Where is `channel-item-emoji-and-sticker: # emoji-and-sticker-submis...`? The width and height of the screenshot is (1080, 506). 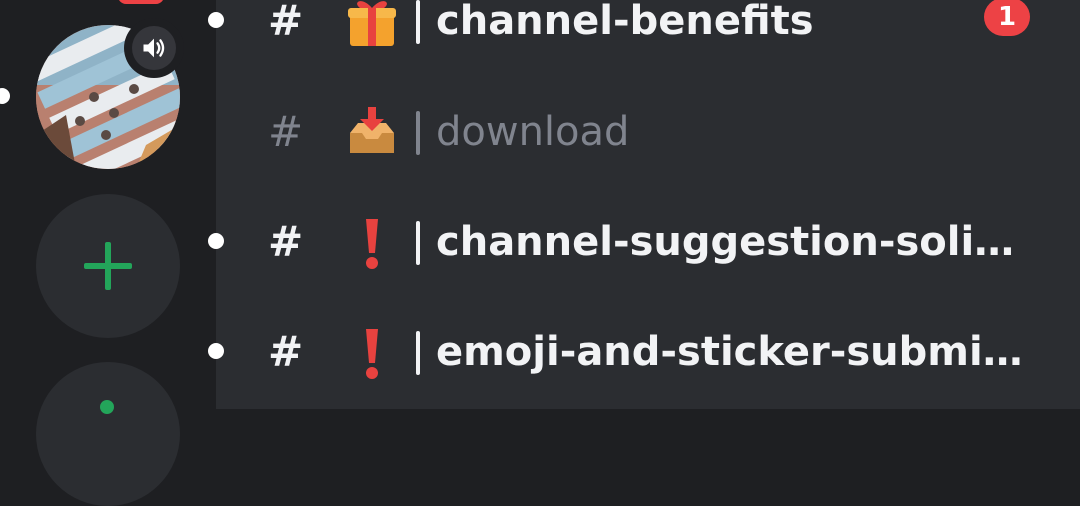 channel-item-emoji-and-sticker: # emoji-and-sticker-submis... is located at coordinates (644, 372).